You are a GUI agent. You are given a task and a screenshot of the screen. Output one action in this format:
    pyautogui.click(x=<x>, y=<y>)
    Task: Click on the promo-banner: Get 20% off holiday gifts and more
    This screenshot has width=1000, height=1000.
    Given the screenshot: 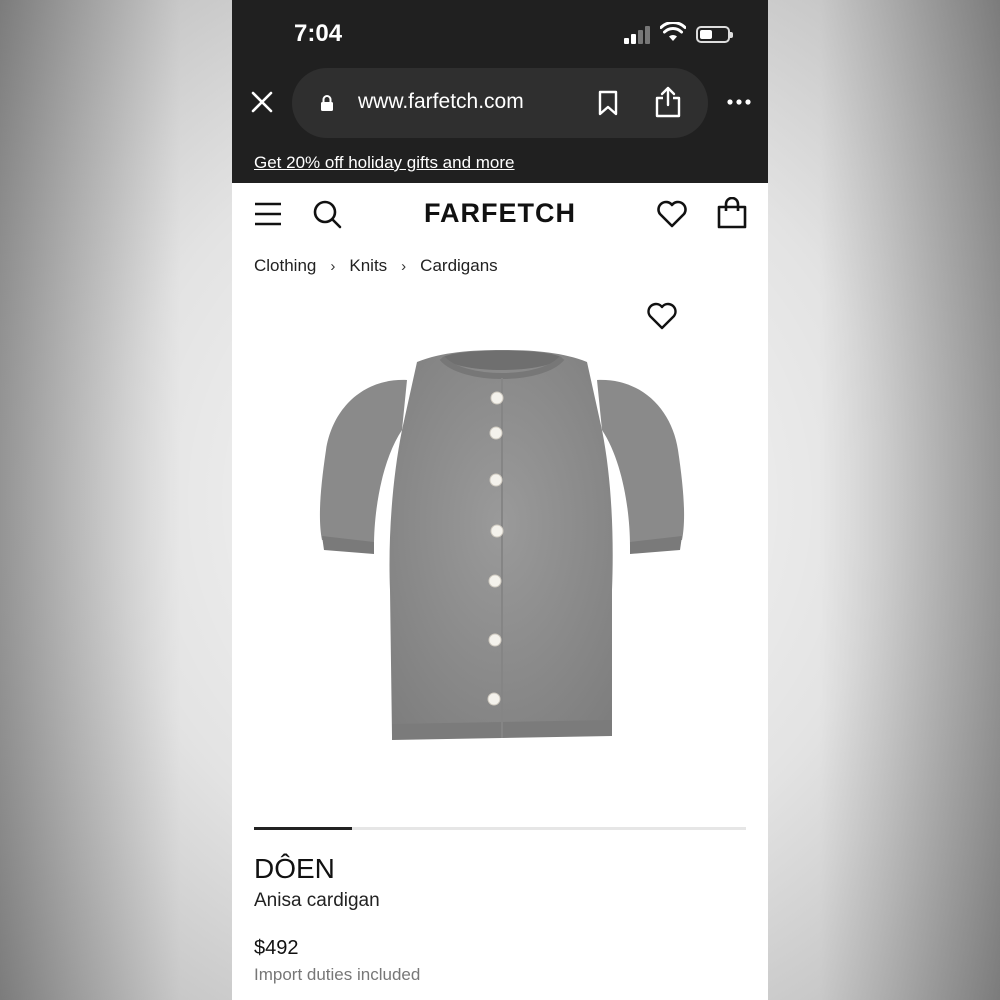 What is the action you would take?
    pyautogui.click(x=500, y=163)
    